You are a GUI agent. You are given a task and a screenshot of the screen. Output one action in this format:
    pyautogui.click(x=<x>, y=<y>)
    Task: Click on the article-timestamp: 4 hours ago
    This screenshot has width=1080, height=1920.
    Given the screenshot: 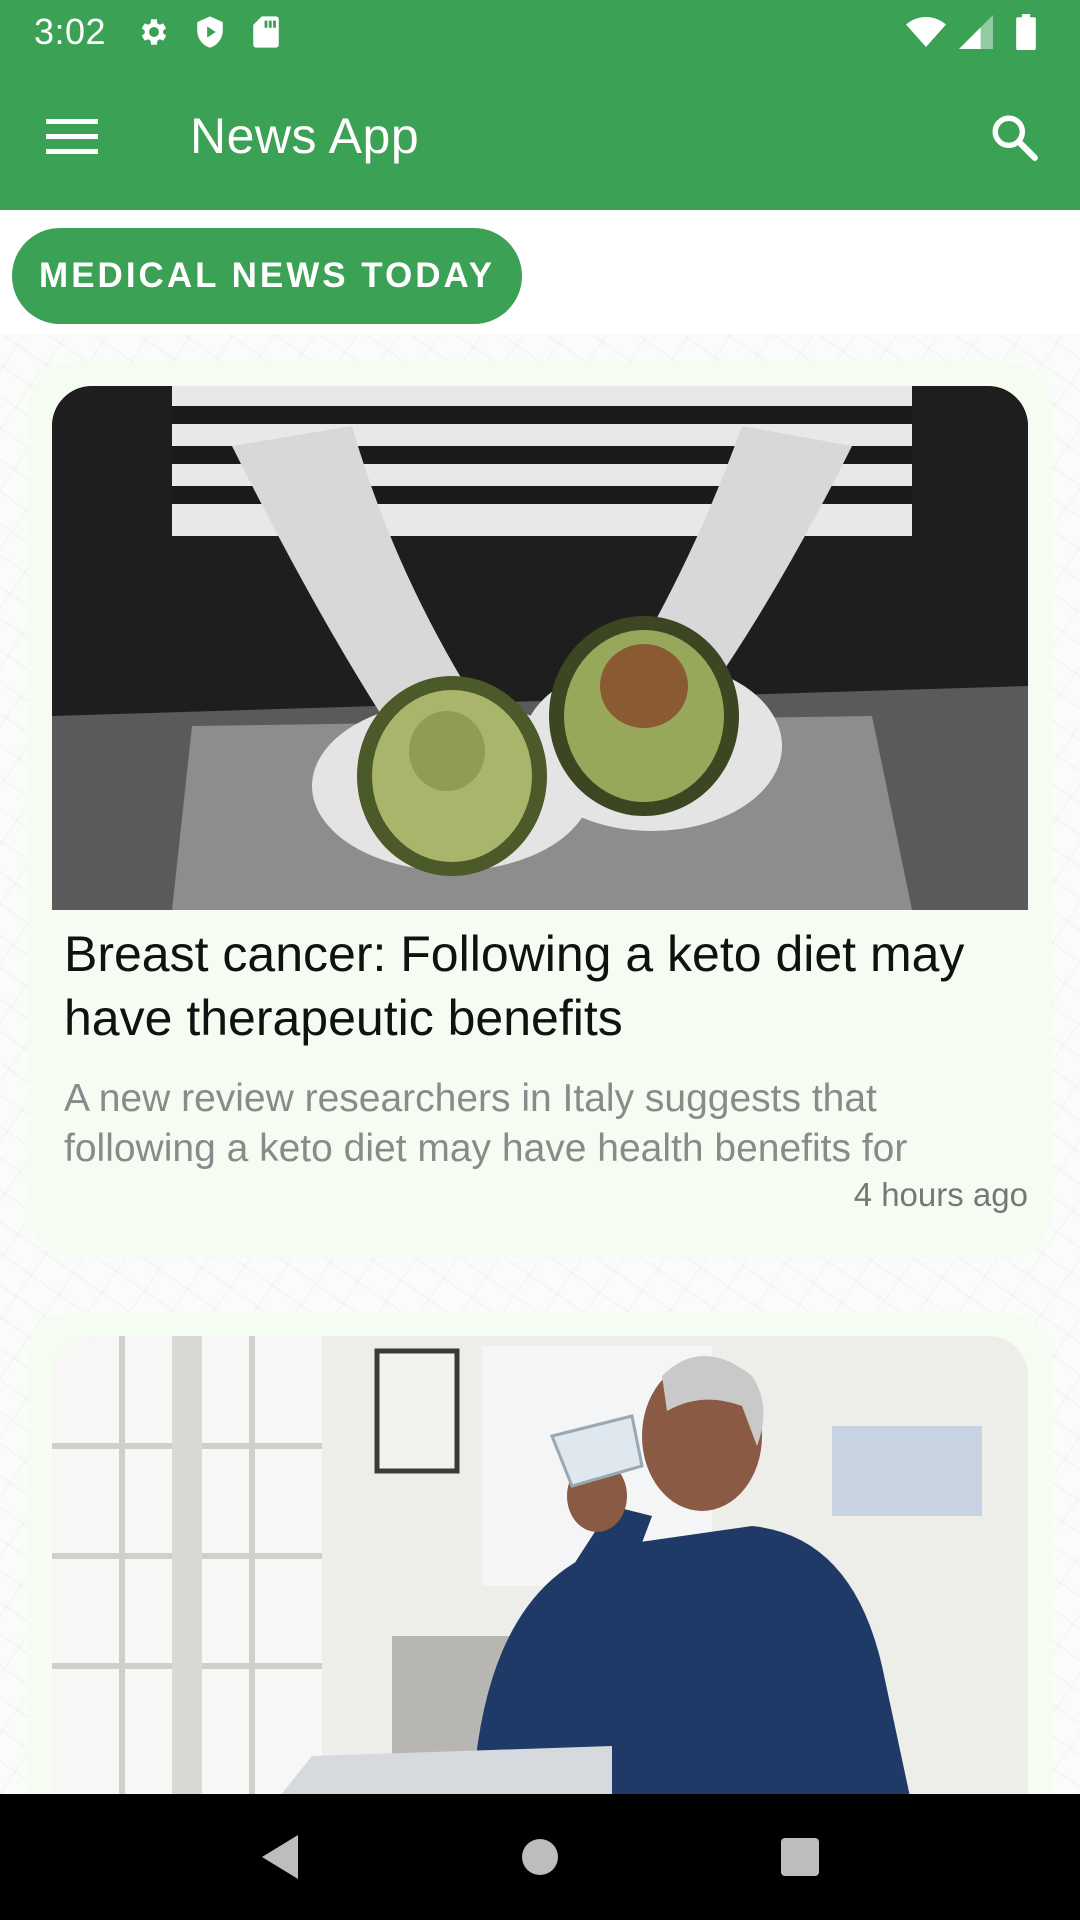 What is the action you would take?
    pyautogui.click(x=940, y=1194)
    